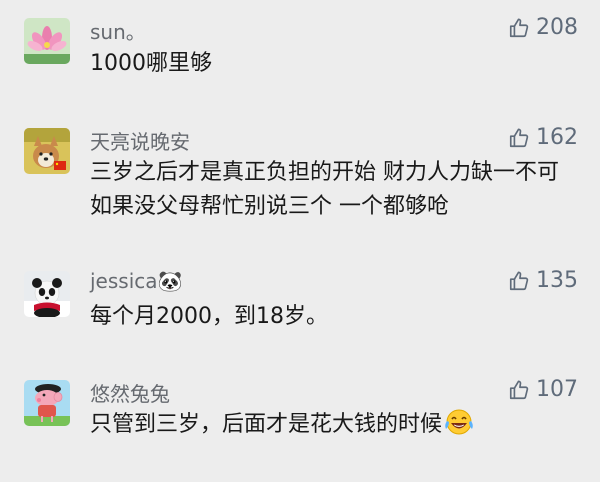  I want to click on like-count: 162, so click(557, 137).